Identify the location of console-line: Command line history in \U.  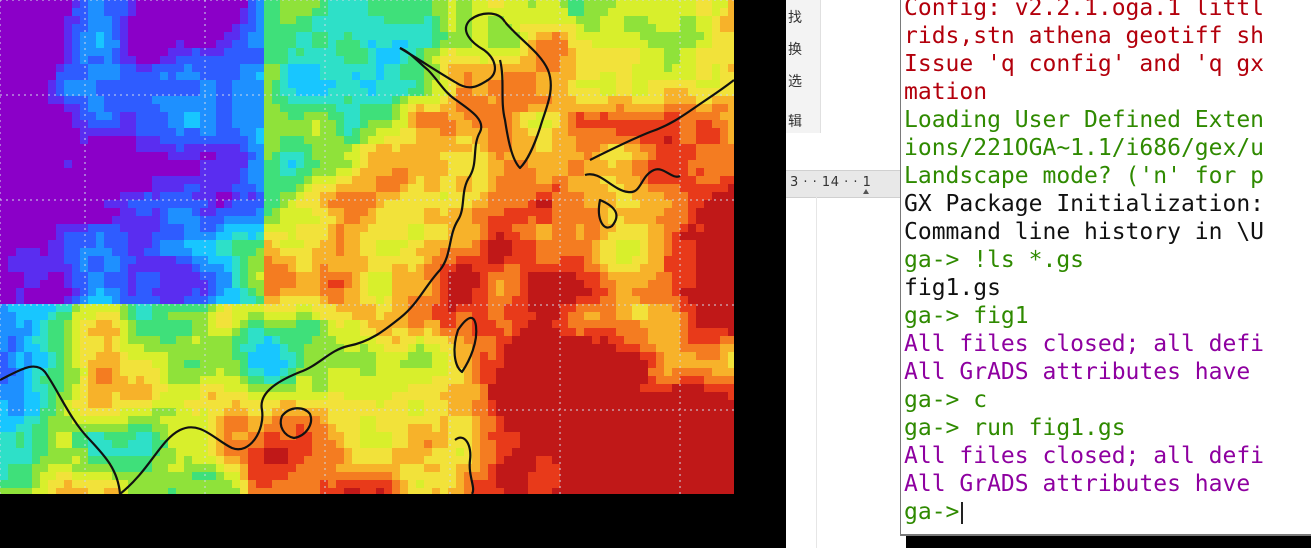
(1084, 232).